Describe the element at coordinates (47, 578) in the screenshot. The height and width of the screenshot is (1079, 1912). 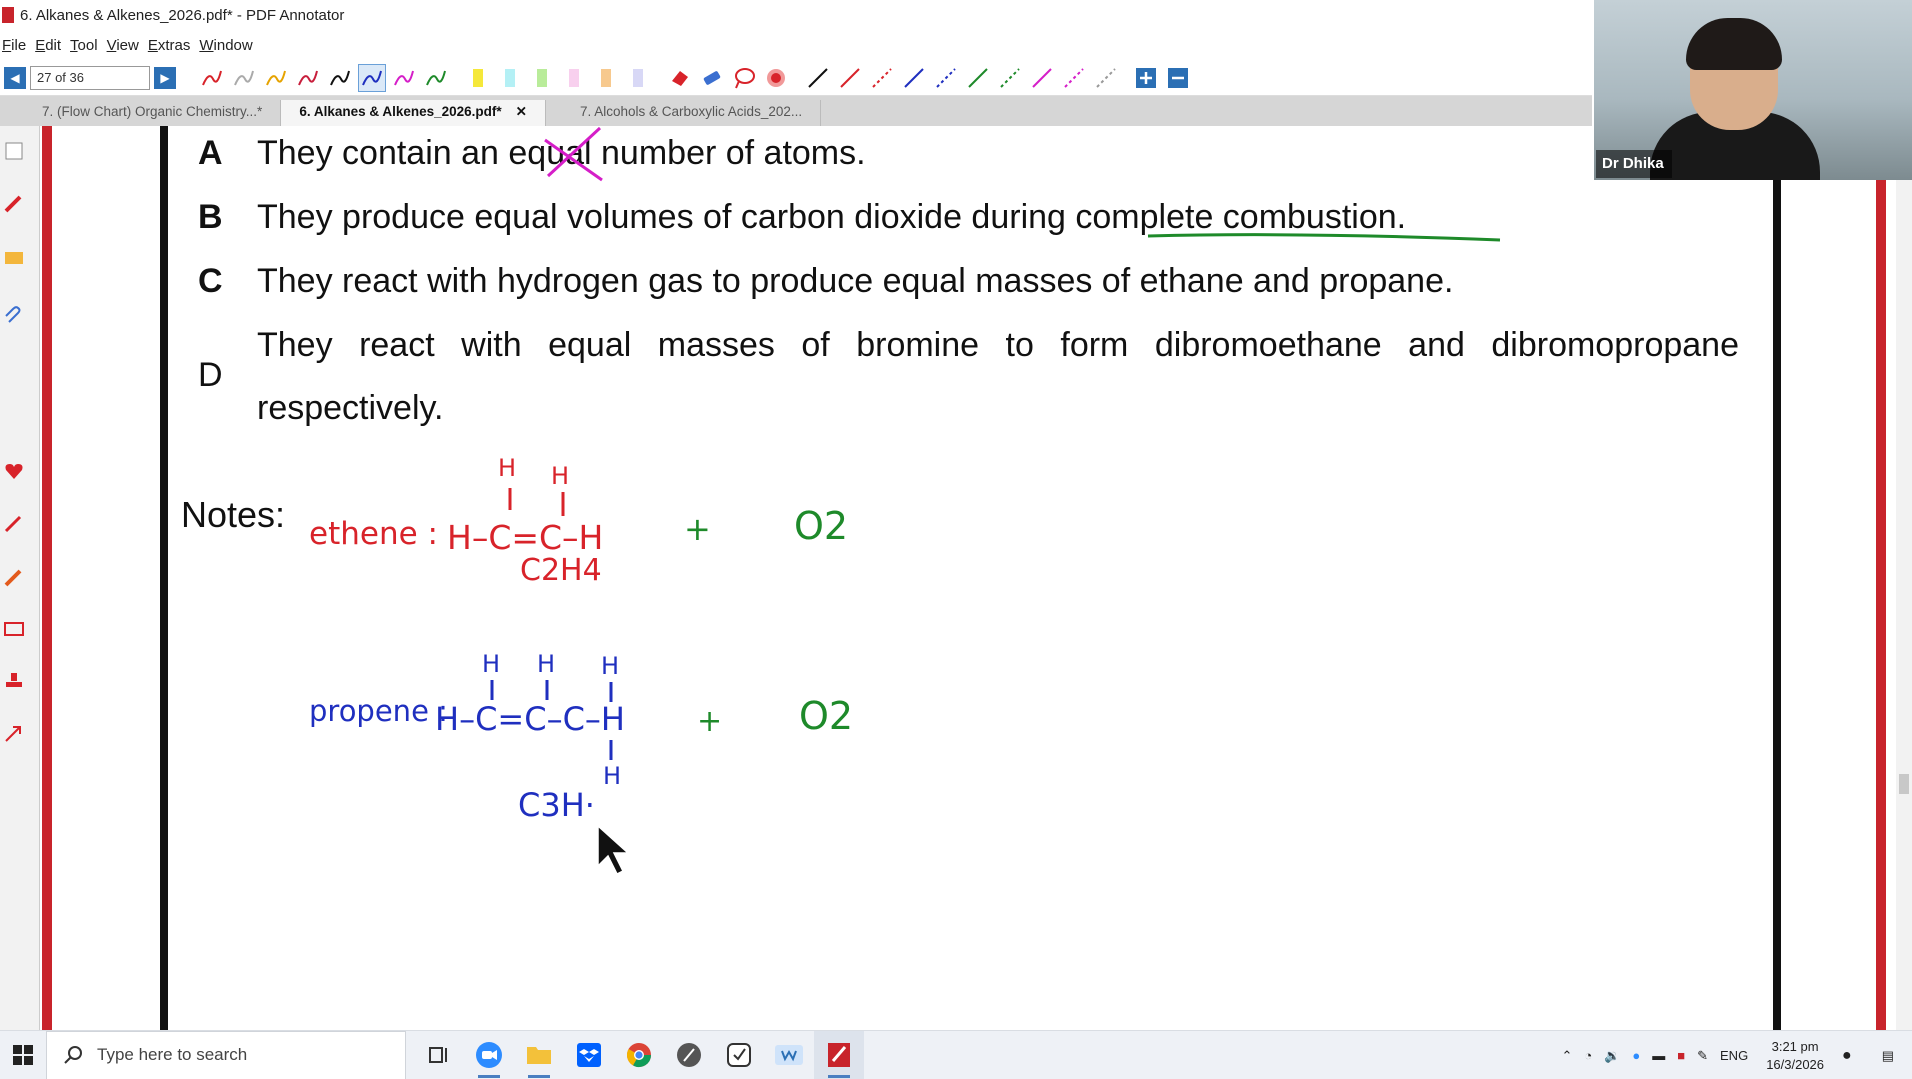
I see `page-left-red-edge` at that location.